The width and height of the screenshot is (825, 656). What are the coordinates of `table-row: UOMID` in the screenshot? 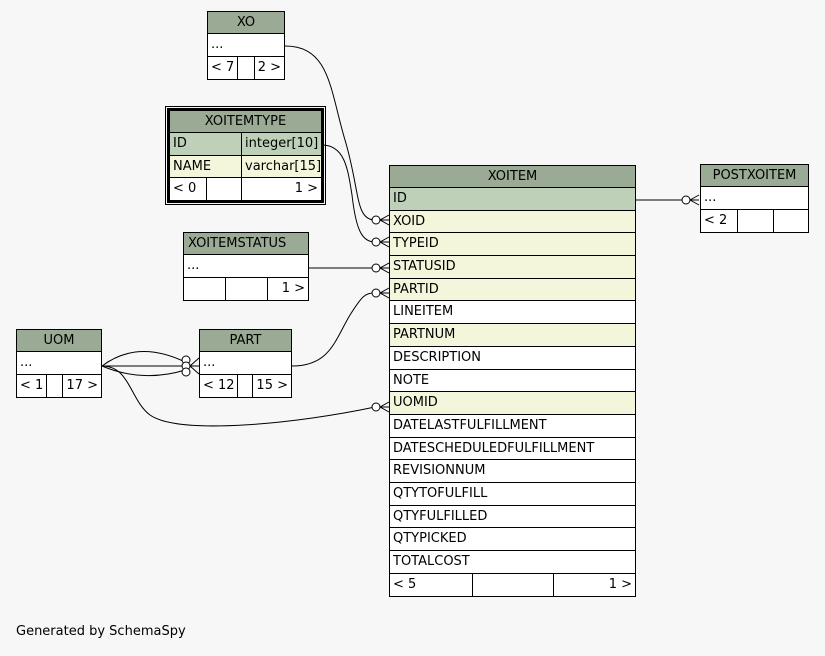 It's located at (512, 403).